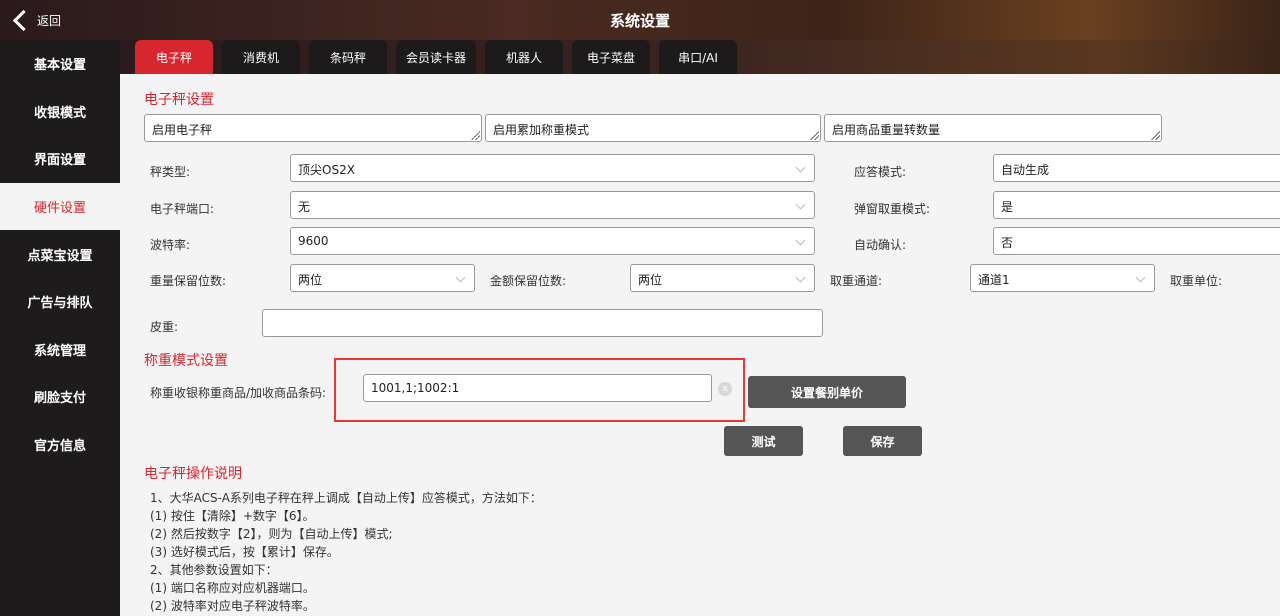  I want to click on baud-value: 9600, so click(313, 241).